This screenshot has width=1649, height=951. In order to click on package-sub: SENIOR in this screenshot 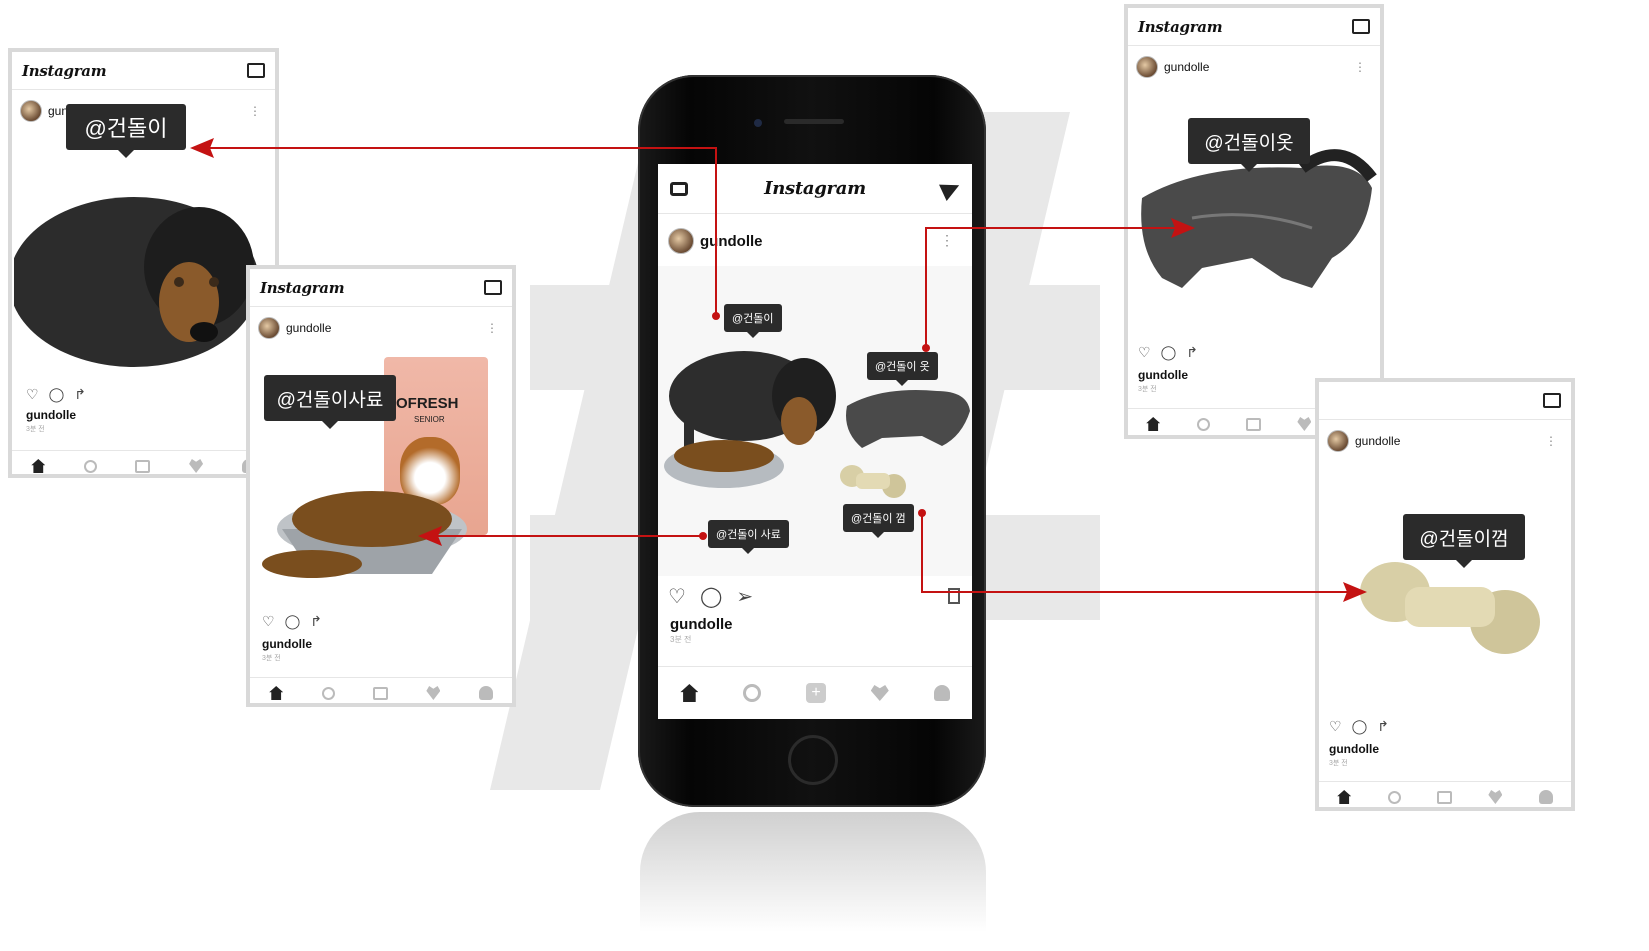, I will do `click(429, 419)`.